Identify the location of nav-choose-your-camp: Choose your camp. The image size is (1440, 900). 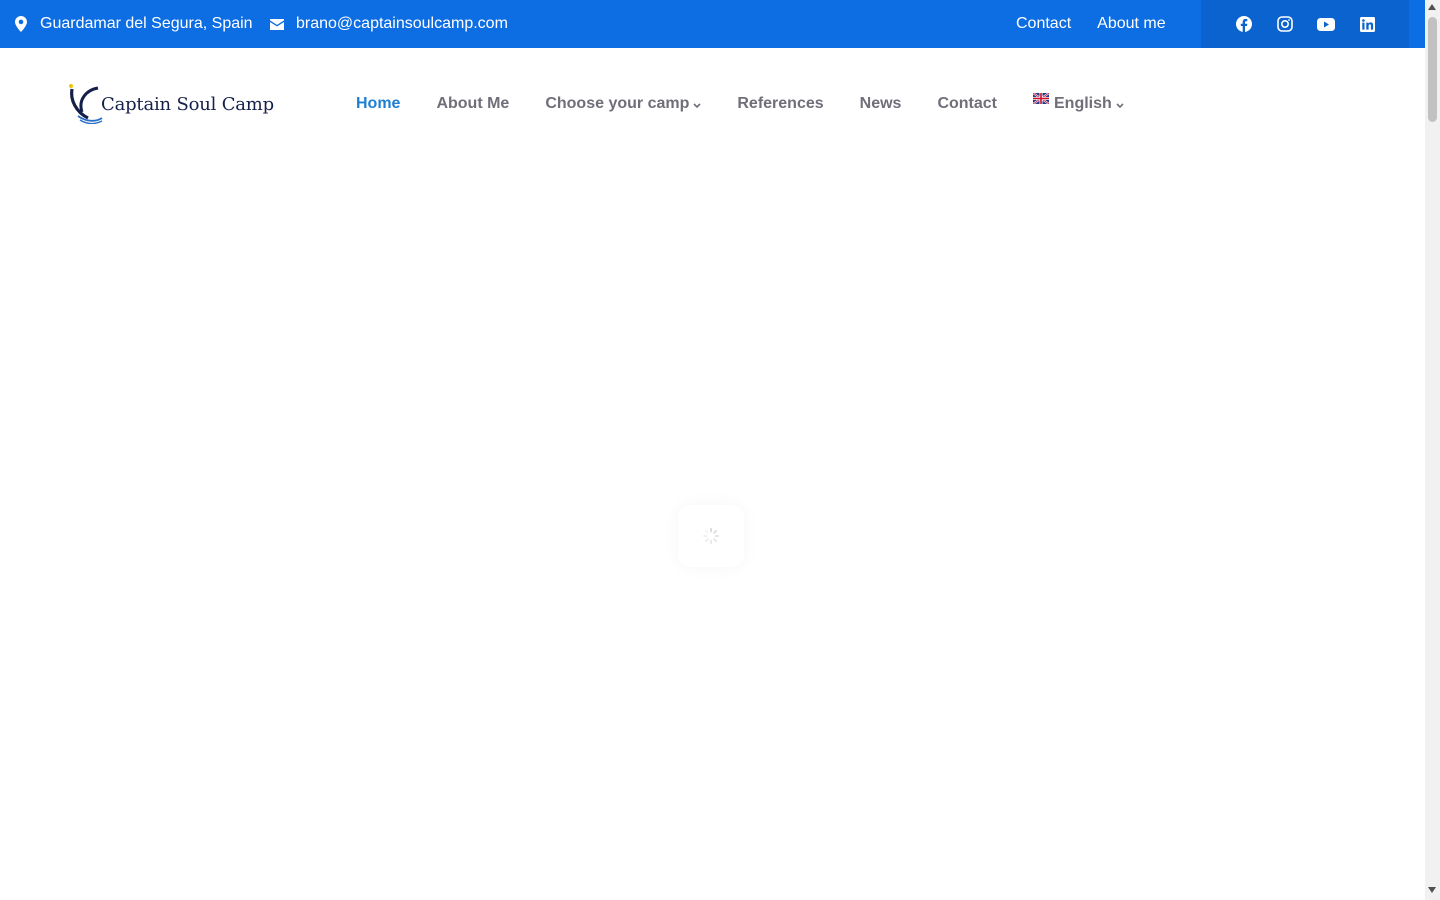
(623, 104).